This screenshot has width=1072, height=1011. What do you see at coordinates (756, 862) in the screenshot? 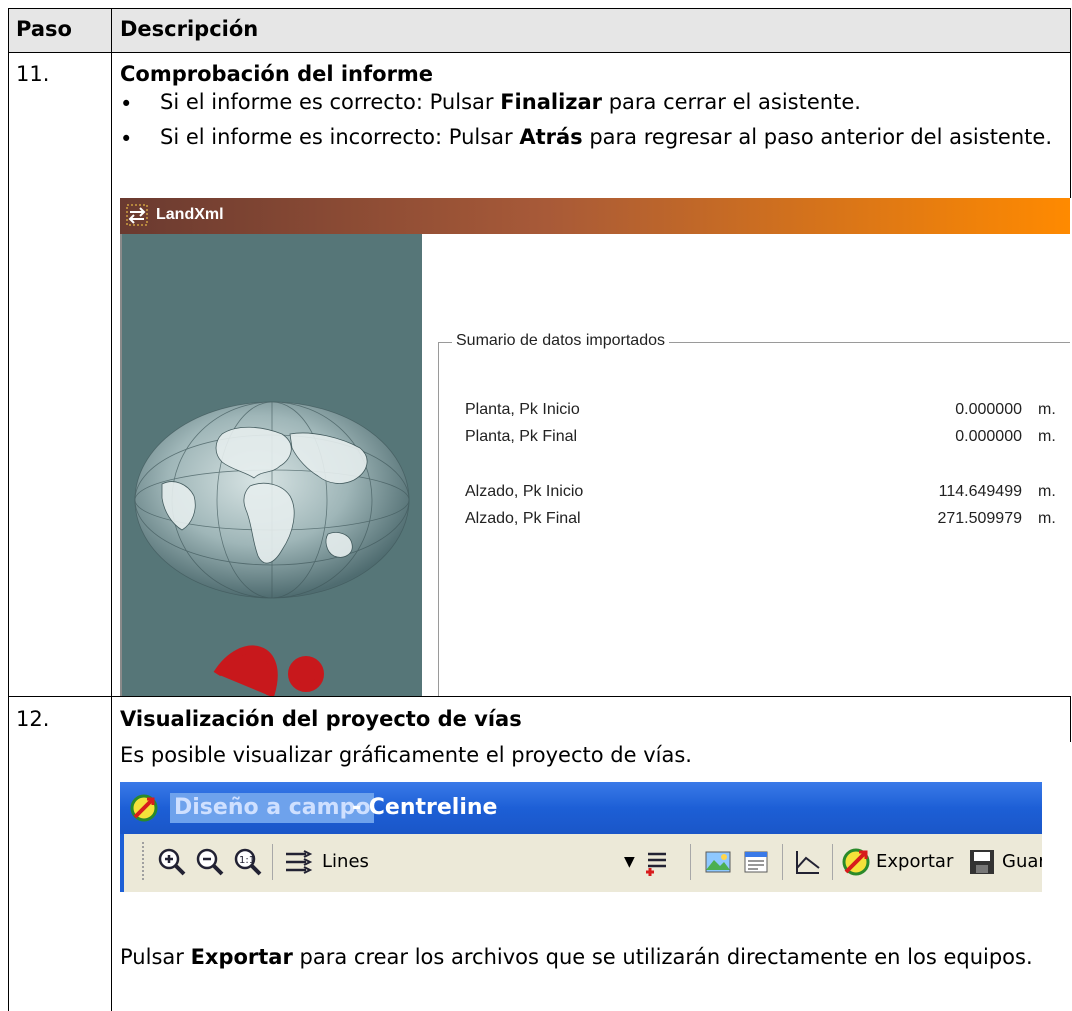
I see `properties-icon` at bounding box center [756, 862].